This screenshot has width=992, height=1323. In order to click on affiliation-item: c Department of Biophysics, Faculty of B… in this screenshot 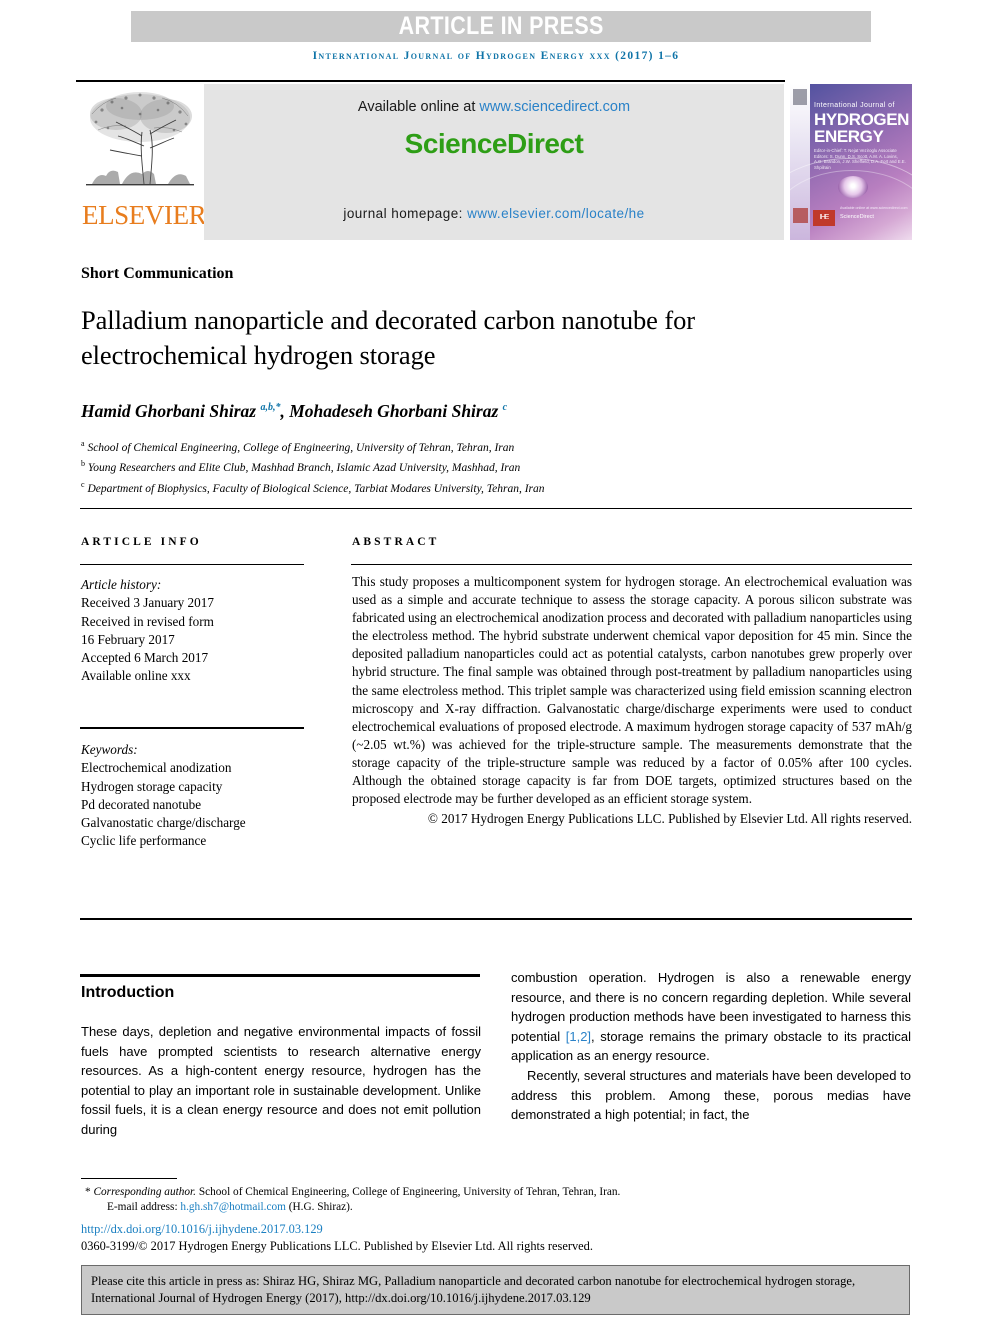, I will do `click(441, 487)`.